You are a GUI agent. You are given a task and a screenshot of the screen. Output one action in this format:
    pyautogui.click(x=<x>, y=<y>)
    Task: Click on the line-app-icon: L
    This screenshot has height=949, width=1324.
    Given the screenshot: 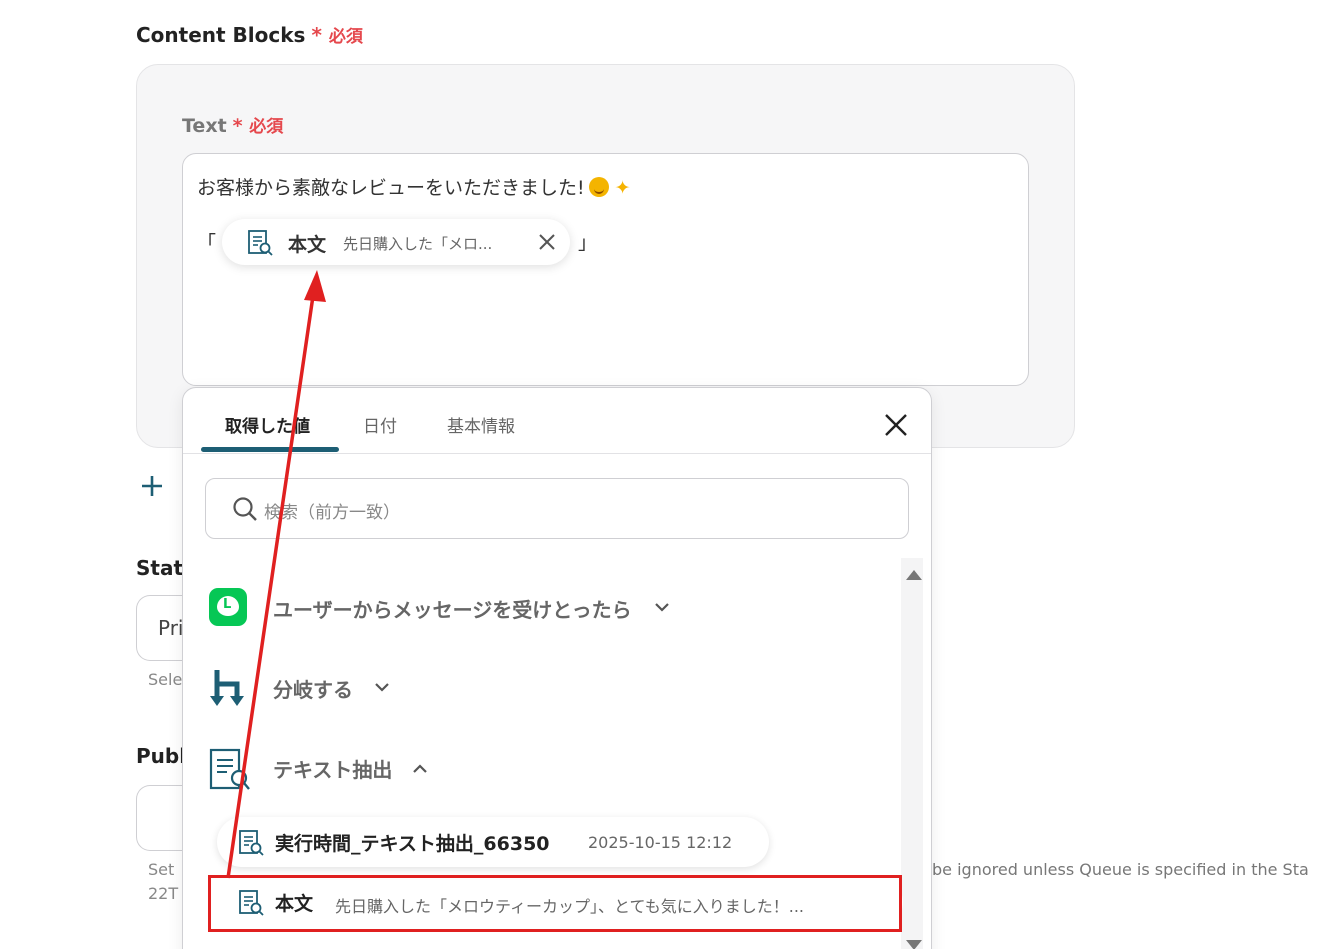 What is the action you would take?
    pyautogui.click(x=228, y=607)
    